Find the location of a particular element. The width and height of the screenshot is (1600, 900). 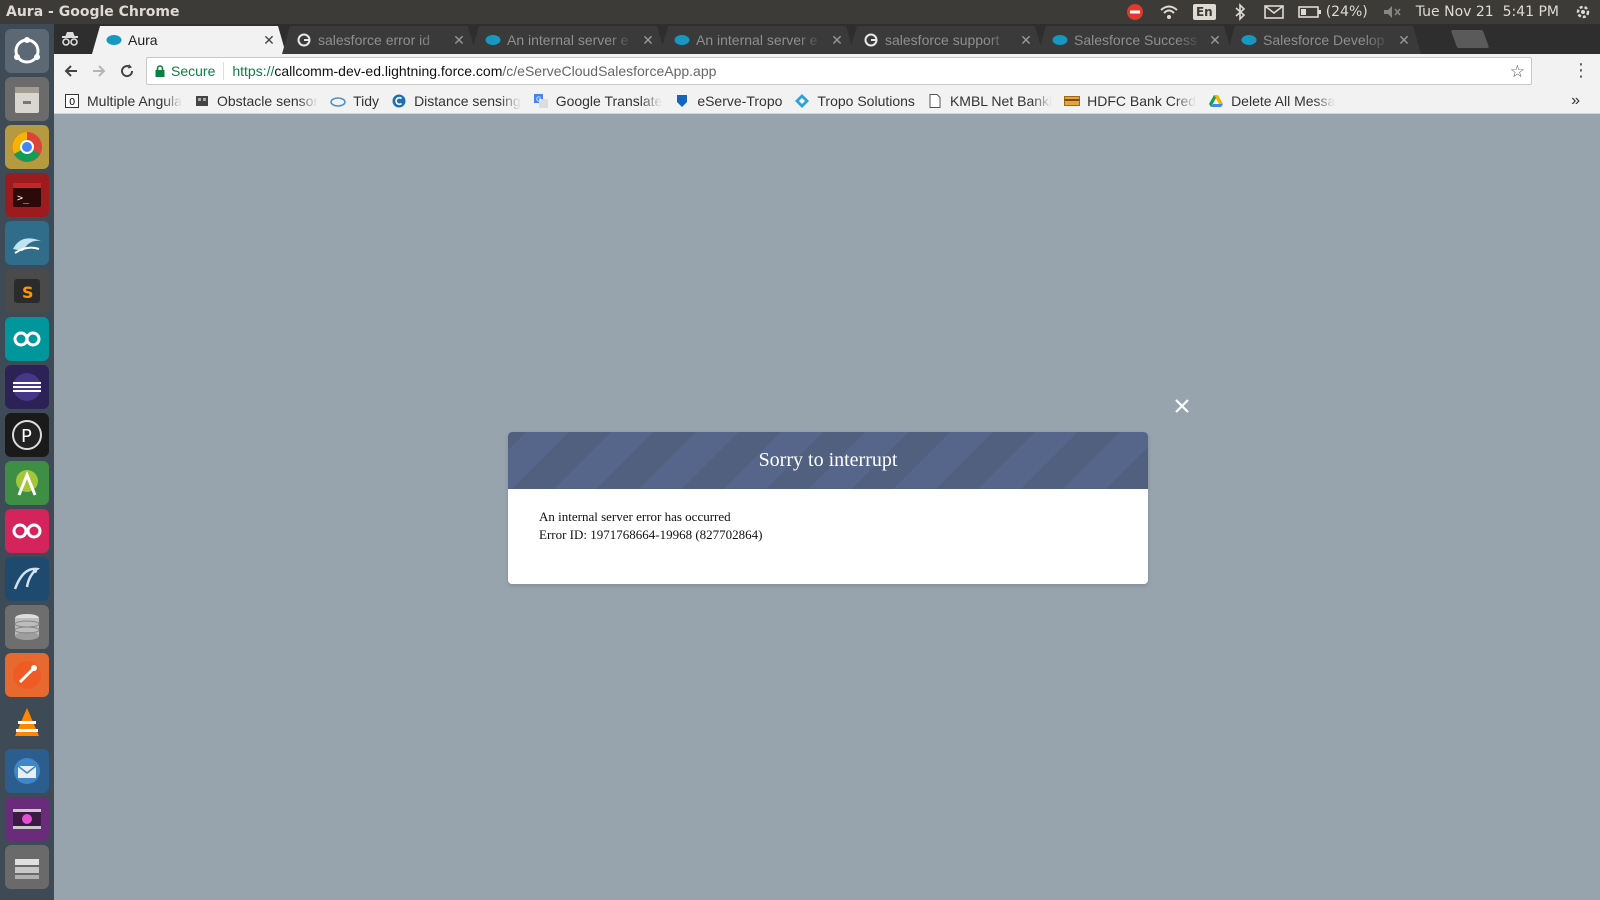

do-not-disturb-icon is located at coordinates (1135, 12).